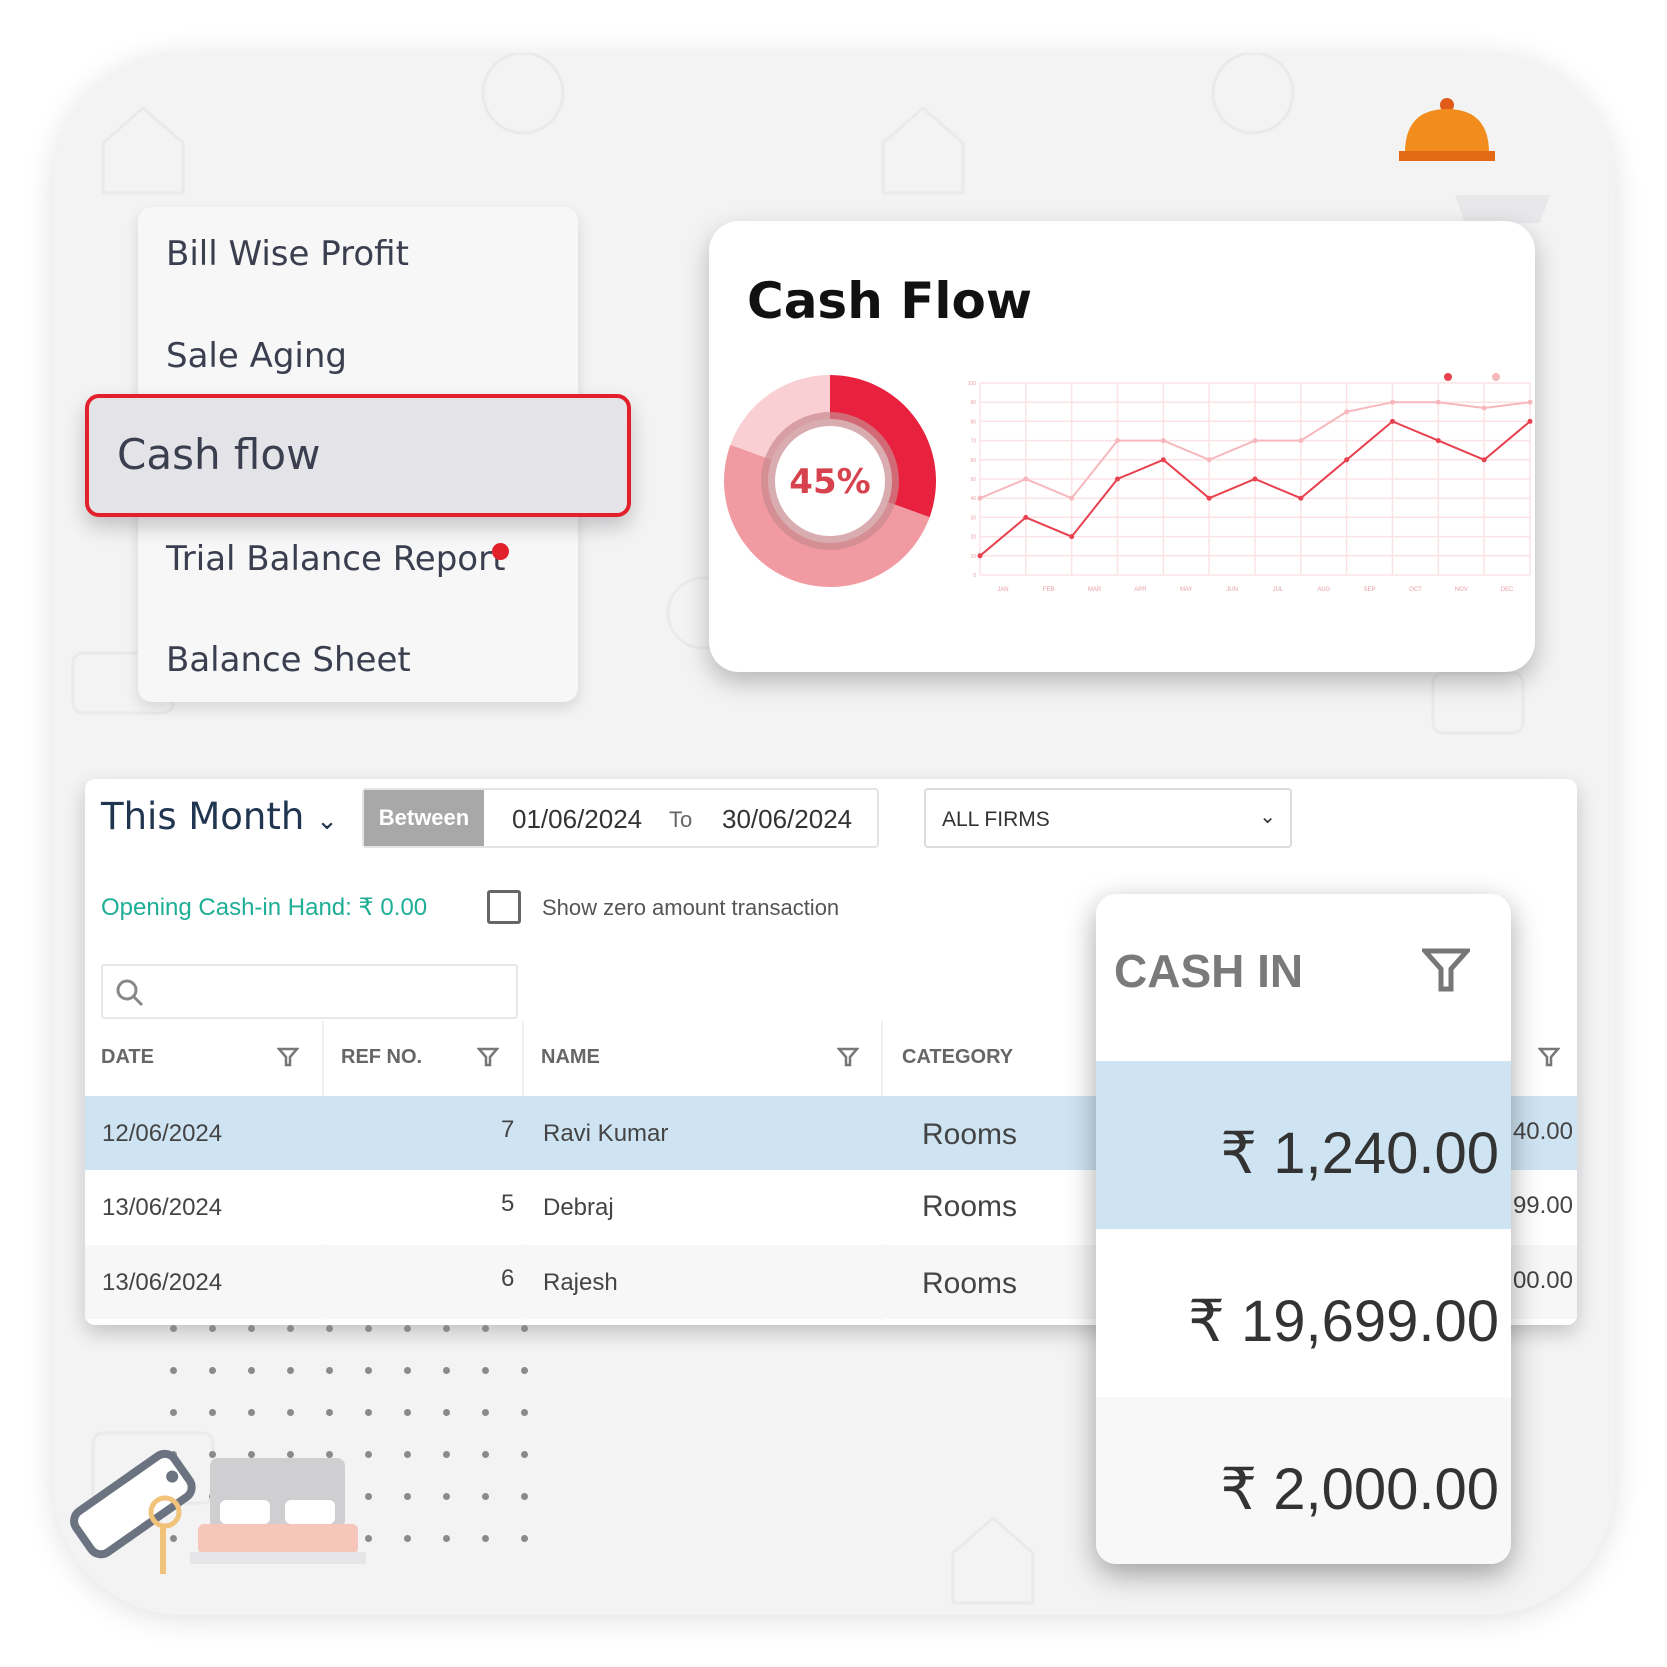 The height and width of the screenshot is (1667, 1667). I want to click on between-label: Between, so click(424, 818).